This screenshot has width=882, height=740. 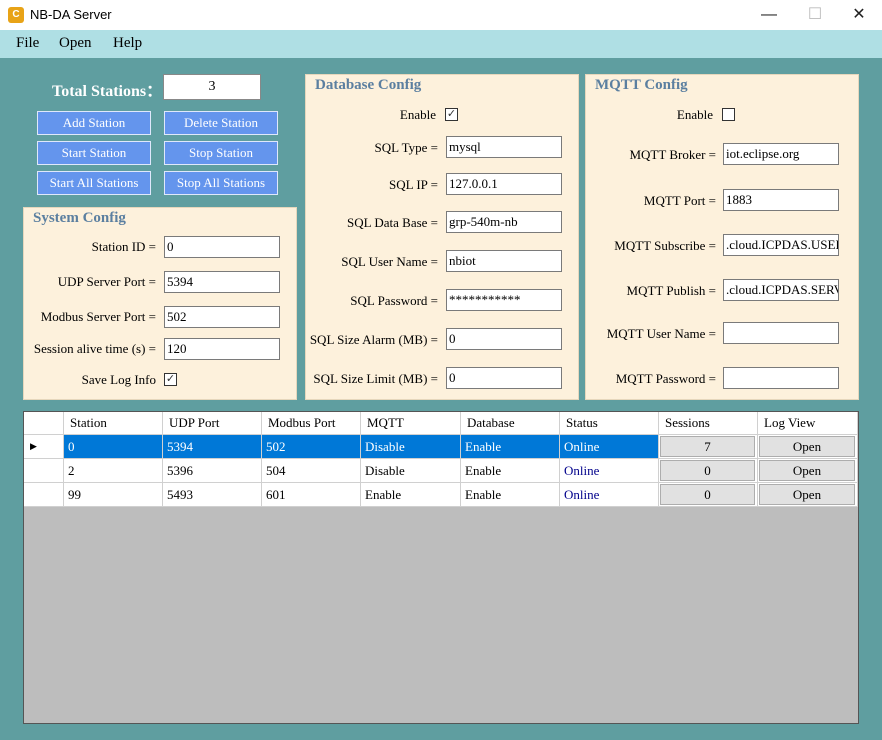 I want to click on close-button: ✕, so click(x=859, y=15).